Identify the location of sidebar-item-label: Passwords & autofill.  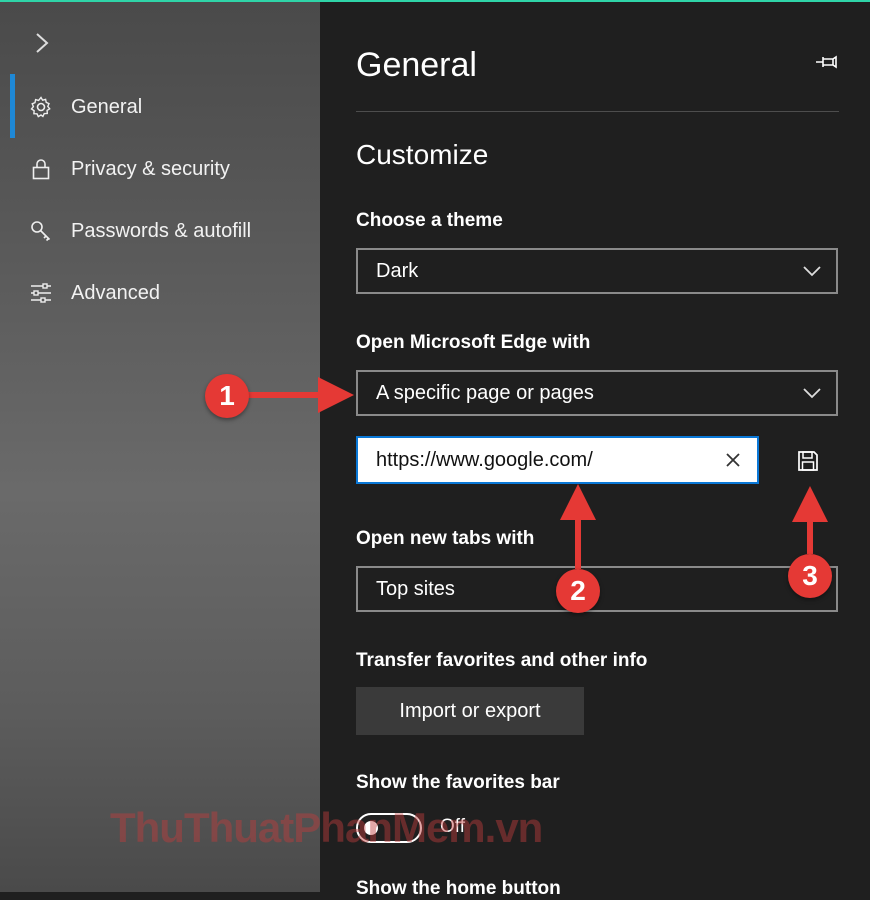
(161, 230).